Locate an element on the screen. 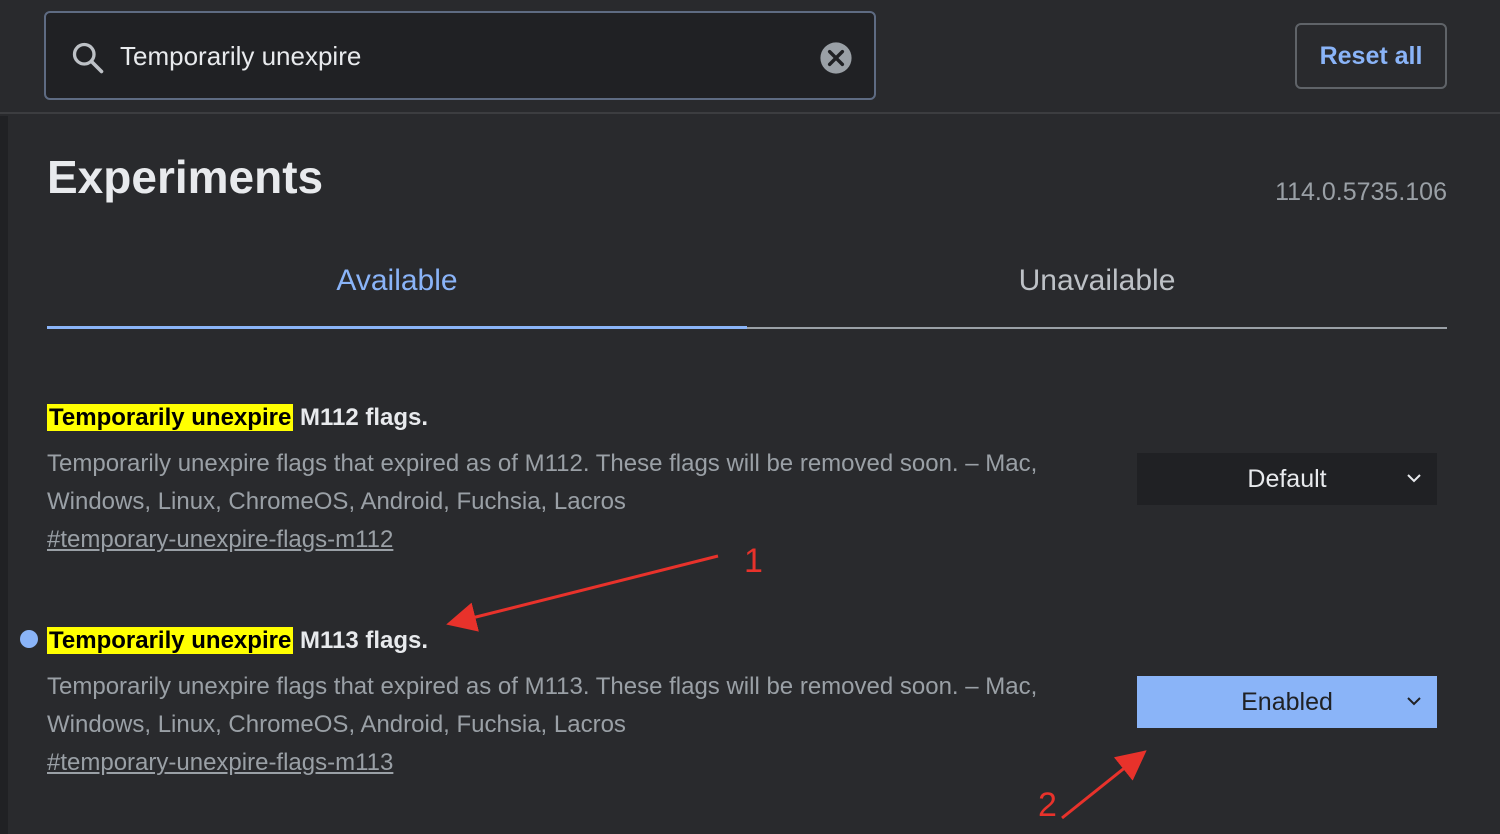 Image resolution: width=1500 pixels, height=834 pixels. top-toolbar: Reset all is located at coordinates (750, 57).